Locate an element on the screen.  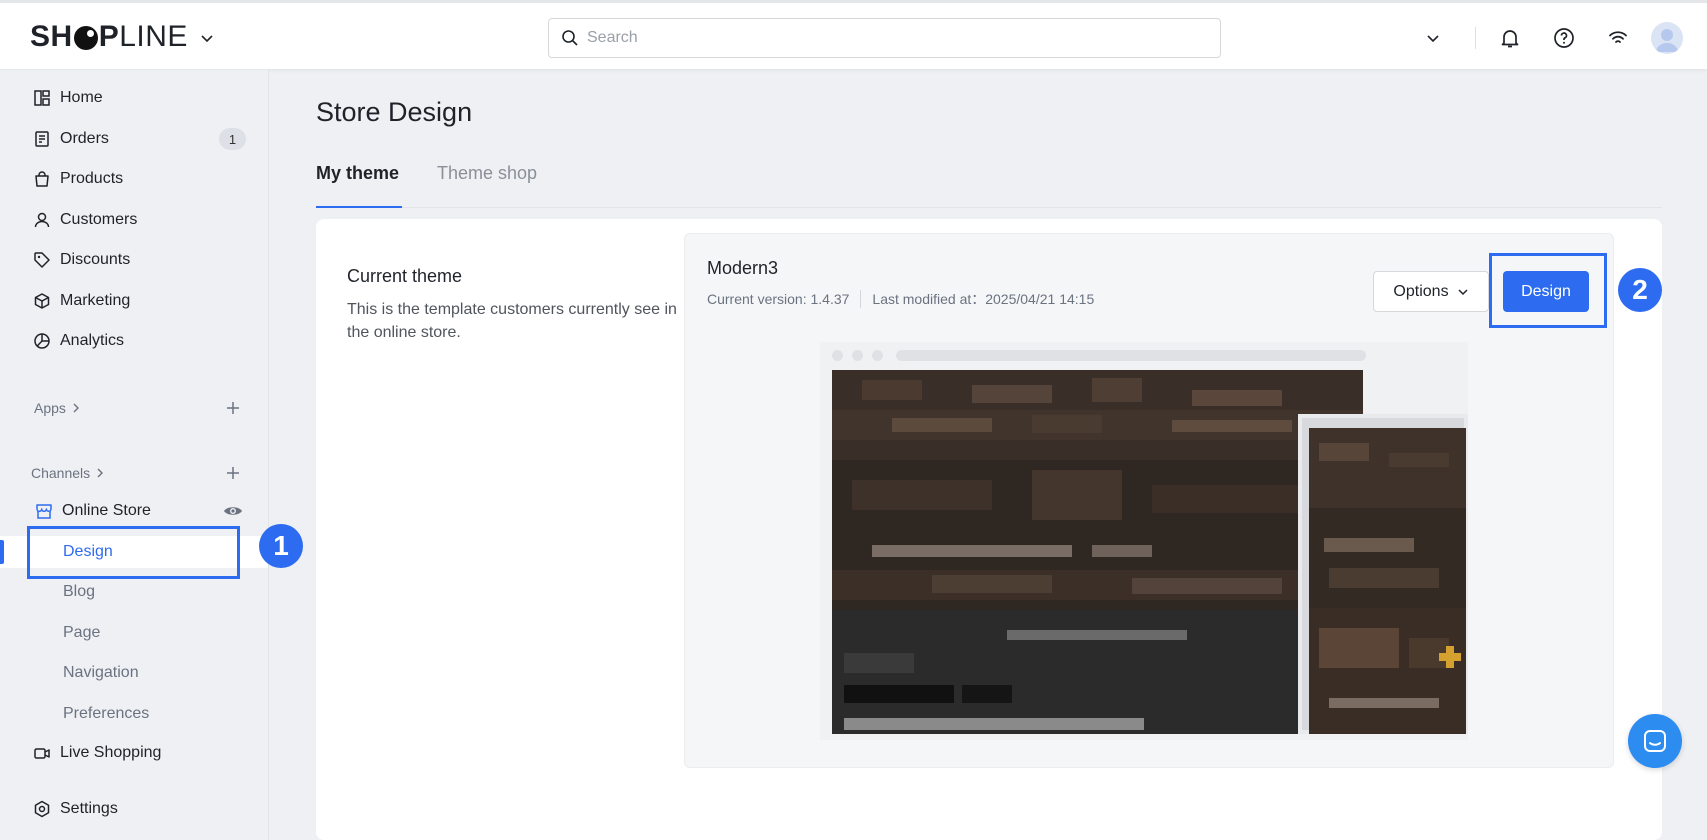
shopline-logo: SH P LINE is located at coordinates (122, 37).